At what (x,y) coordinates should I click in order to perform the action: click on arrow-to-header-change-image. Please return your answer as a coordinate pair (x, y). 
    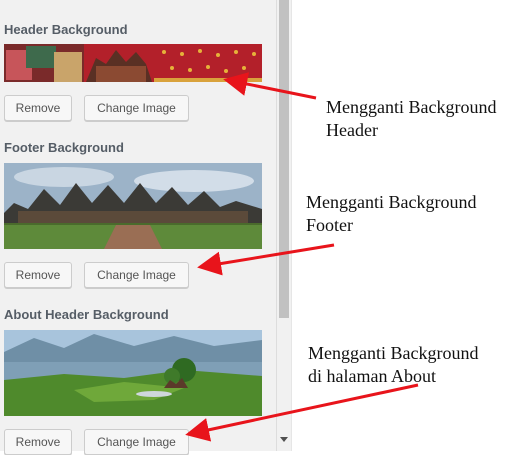
    Looking at the image, I should click on (270, 86).